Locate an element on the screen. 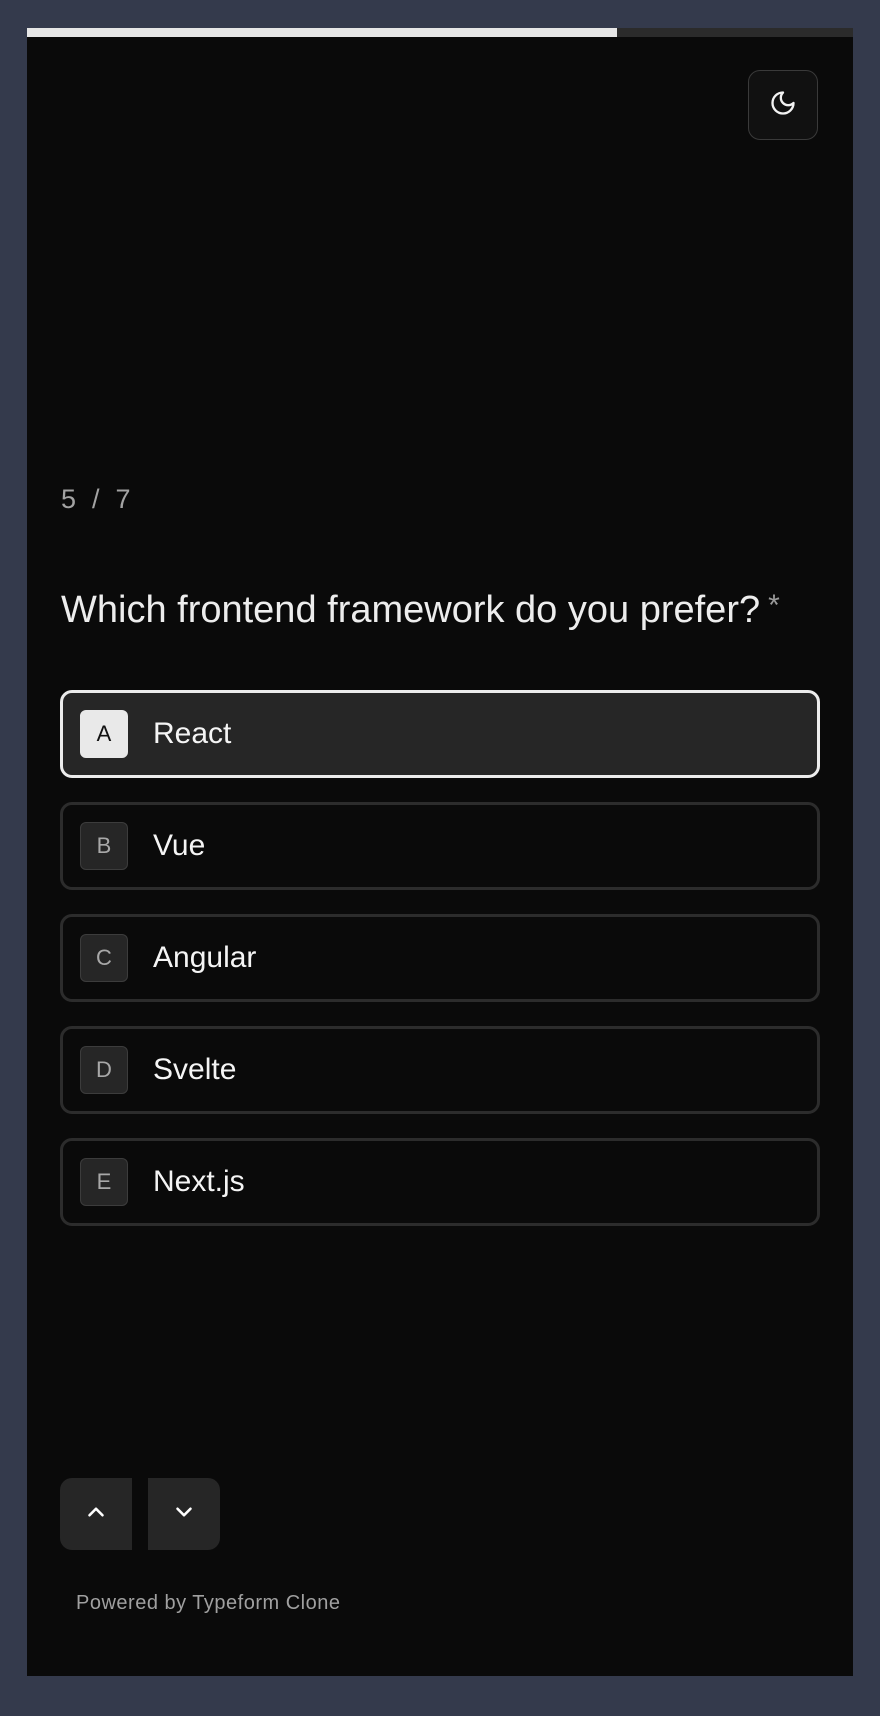 Image resolution: width=880 pixels, height=1716 pixels. theme-toggle-button is located at coordinates (783, 105).